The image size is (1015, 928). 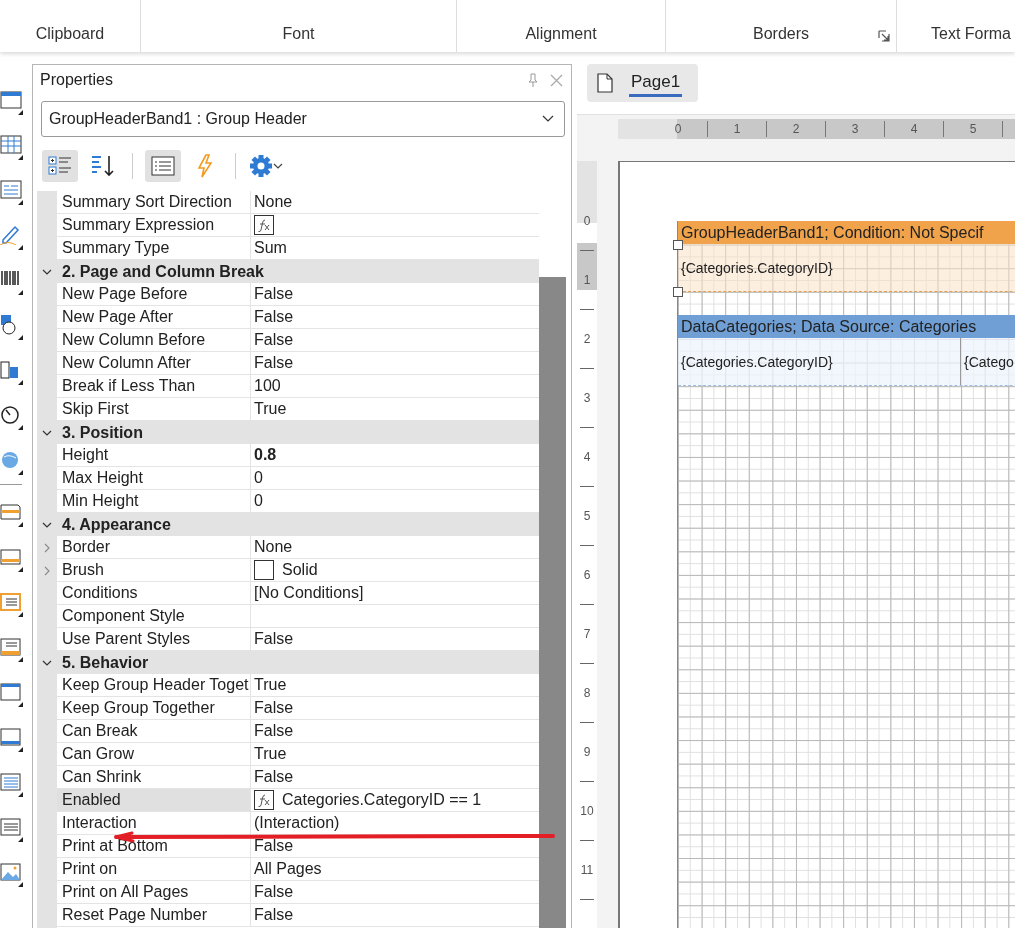 I want to click on property-name: Height, so click(x=154, y=455).